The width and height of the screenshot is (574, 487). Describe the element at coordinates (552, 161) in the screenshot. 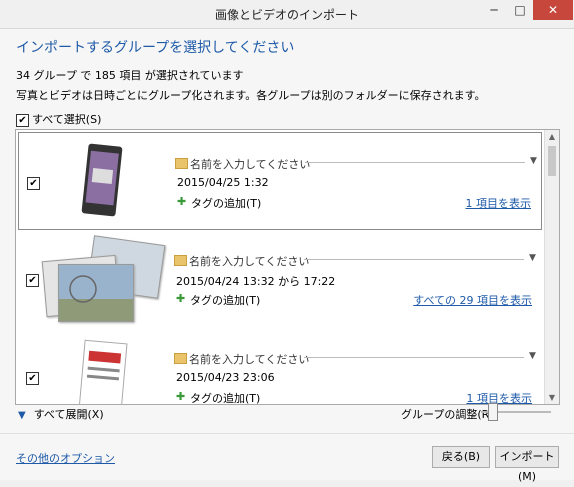

I see `scroll-thumb` at that location.